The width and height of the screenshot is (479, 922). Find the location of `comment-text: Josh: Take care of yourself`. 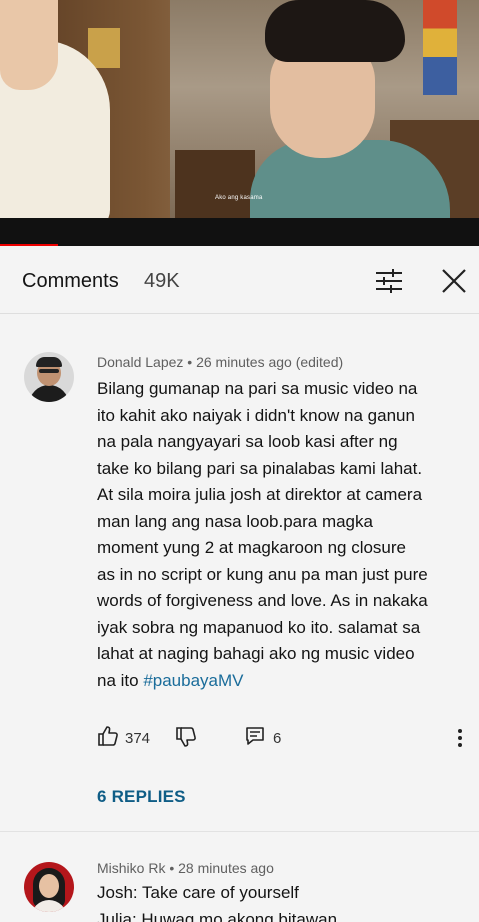

comment-text: Josh: Take care of yourself is located at coordinates (282, 893).